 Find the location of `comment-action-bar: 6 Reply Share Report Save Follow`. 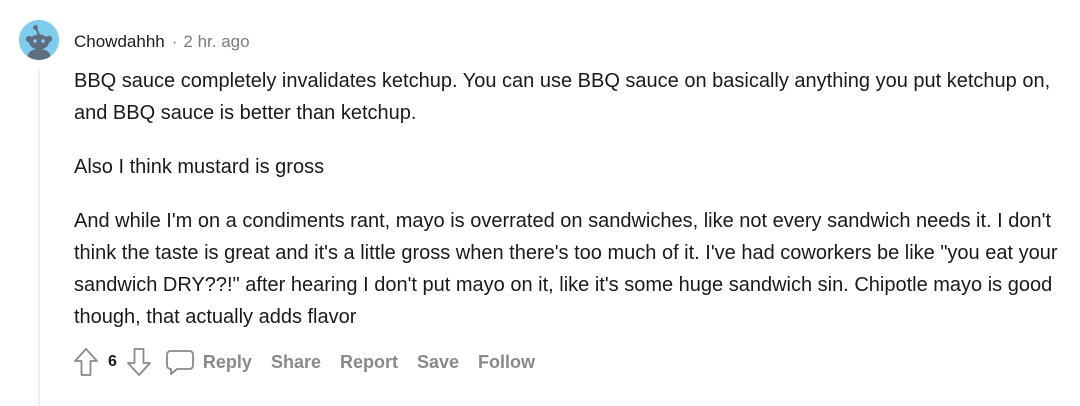

comment-action-bar: 6 Reply Share Report Save Follow is located at coordinates (302, 362).